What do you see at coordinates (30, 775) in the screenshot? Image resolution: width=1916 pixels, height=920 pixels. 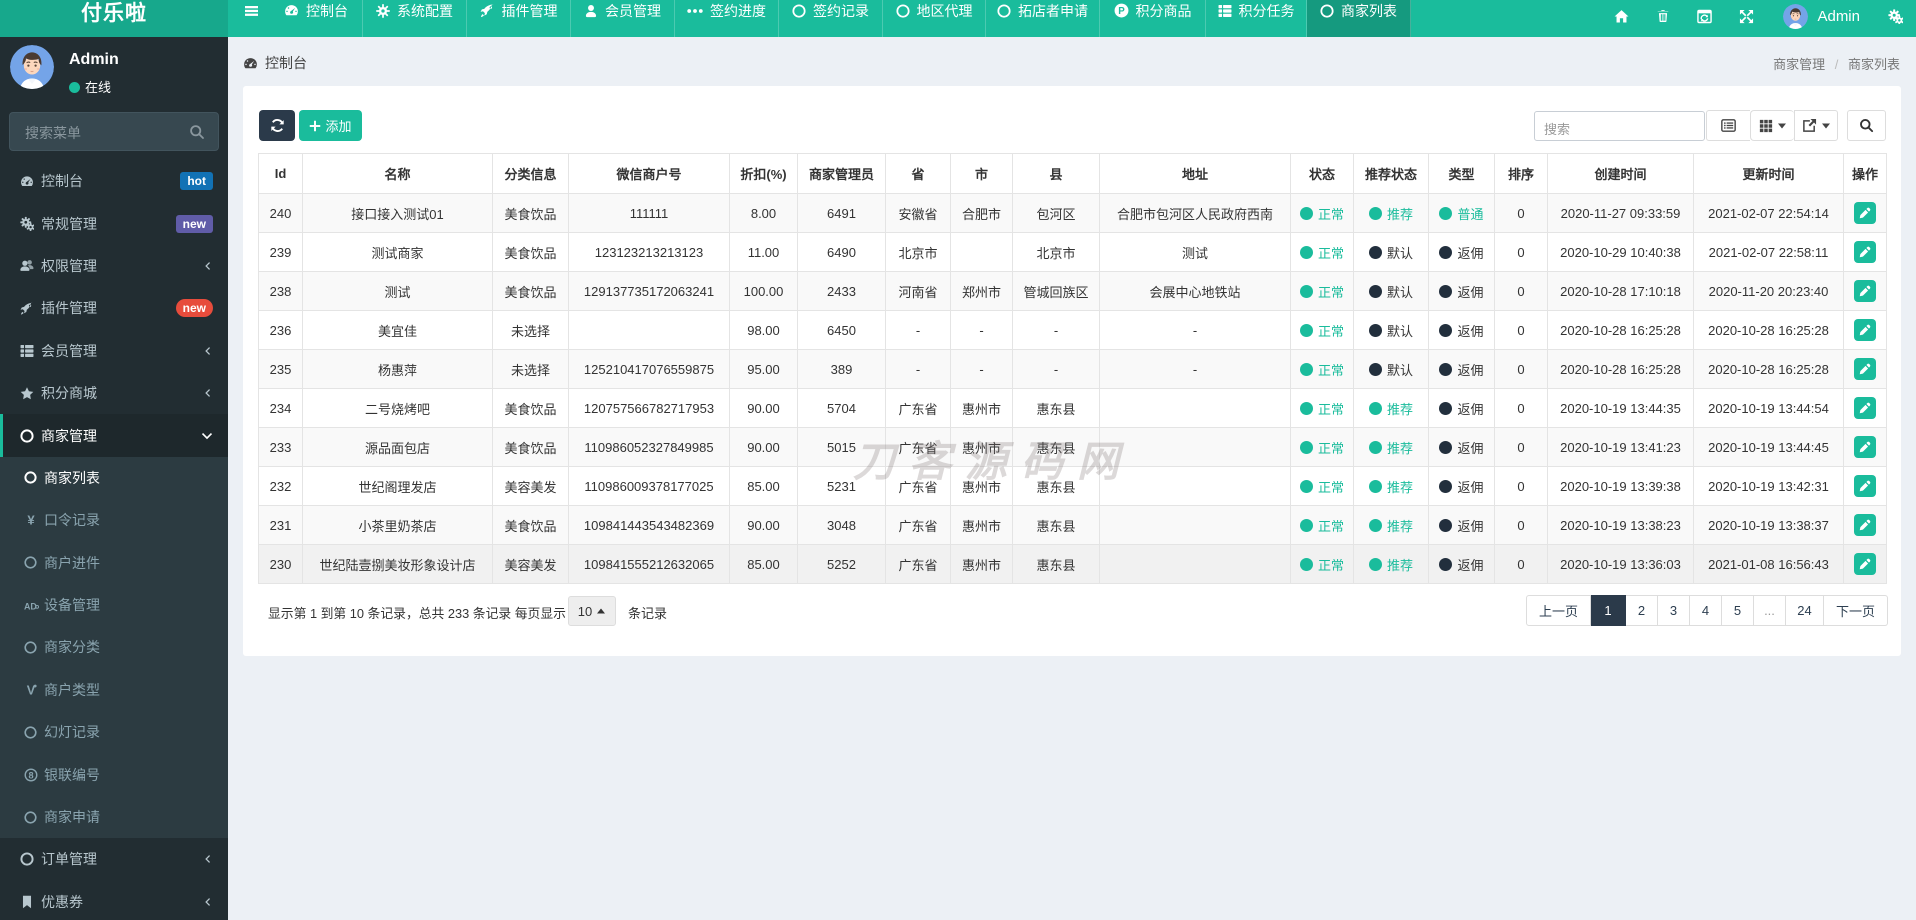 I see `svg-text: 8` at bounding box center [30, 775].